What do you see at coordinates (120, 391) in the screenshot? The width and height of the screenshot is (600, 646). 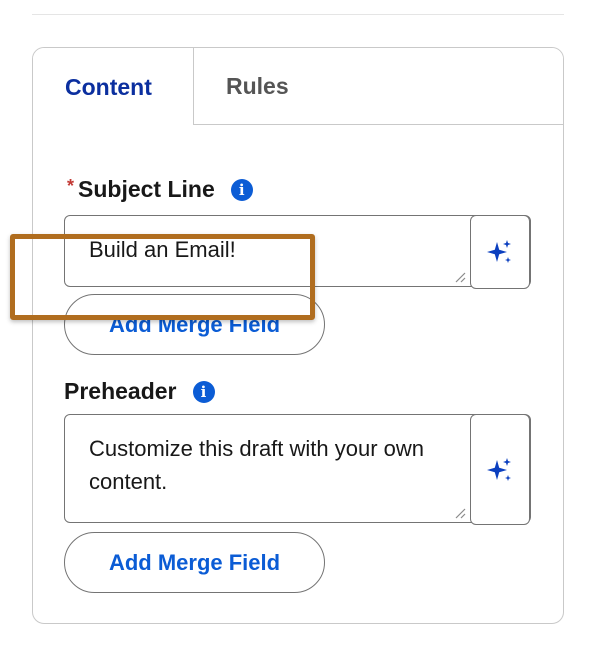 I see `preheader-label: Preheader` at bounding box center [120, 391].